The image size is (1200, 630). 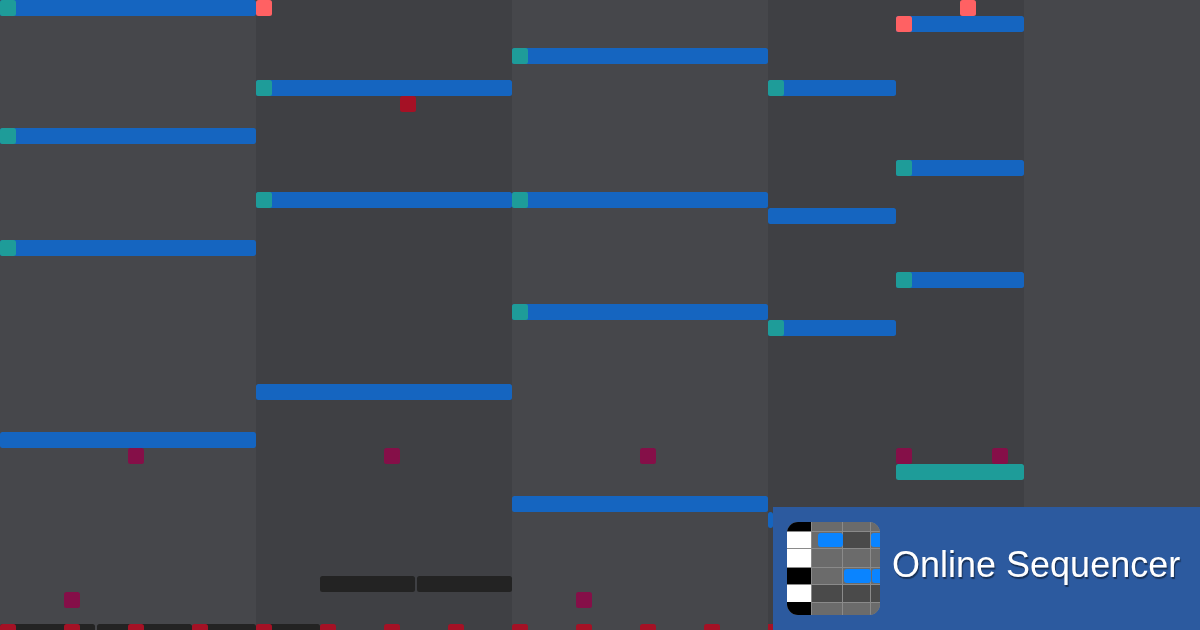 What do you see at coordinates (833, 568) in the screenshot?
I see `sequencer-logo-icon` at bounding box center [833, 568].